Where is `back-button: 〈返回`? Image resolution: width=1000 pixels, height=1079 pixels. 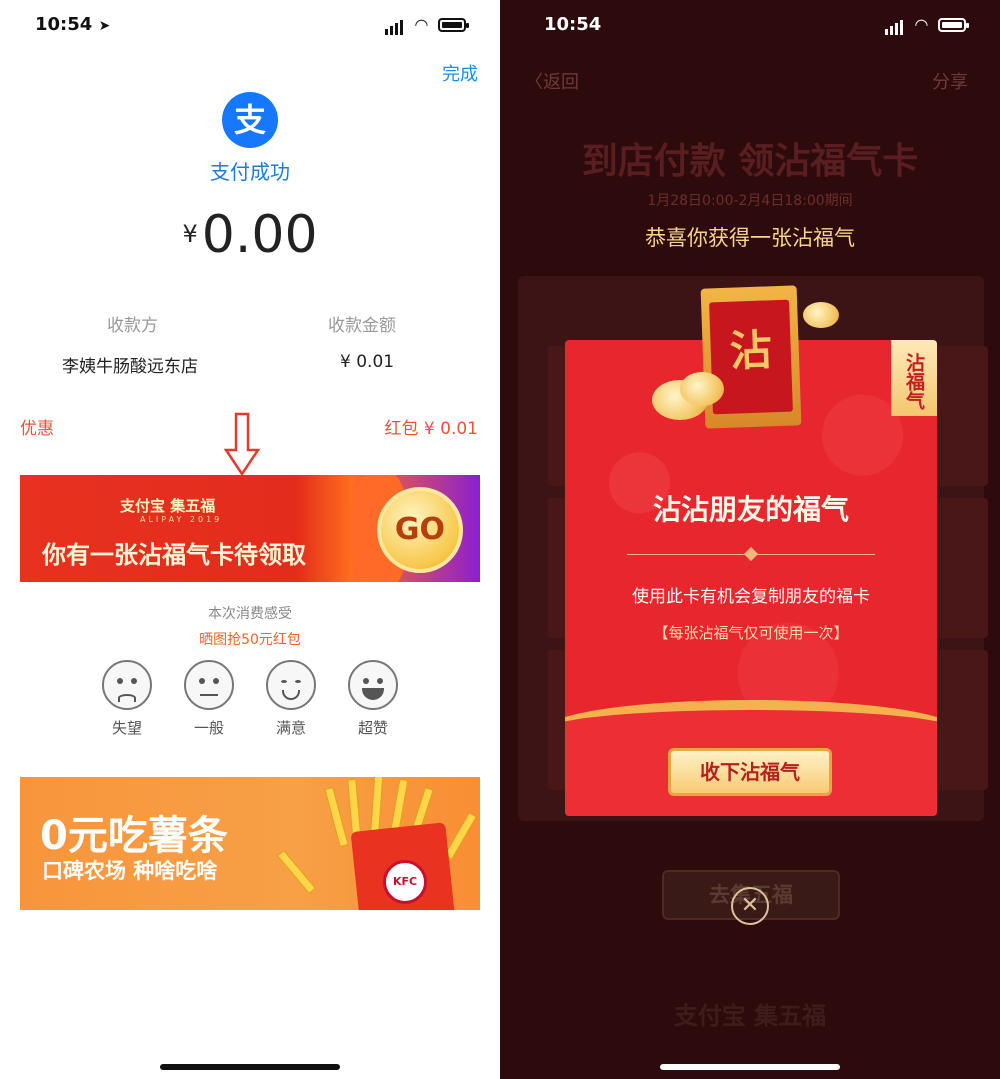
back-button: 〈返回 is located at coordinates (552, 81).